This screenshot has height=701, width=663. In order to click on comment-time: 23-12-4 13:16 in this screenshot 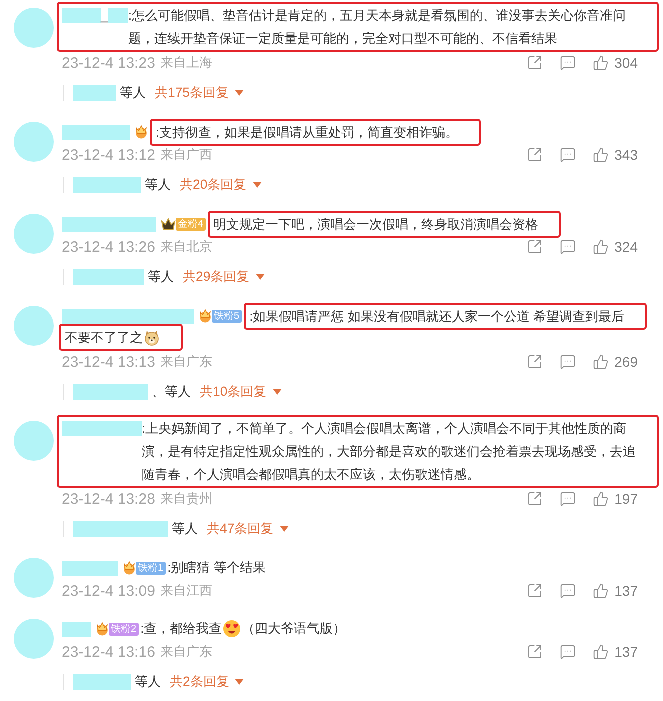, I will do `click(109, 652)`.